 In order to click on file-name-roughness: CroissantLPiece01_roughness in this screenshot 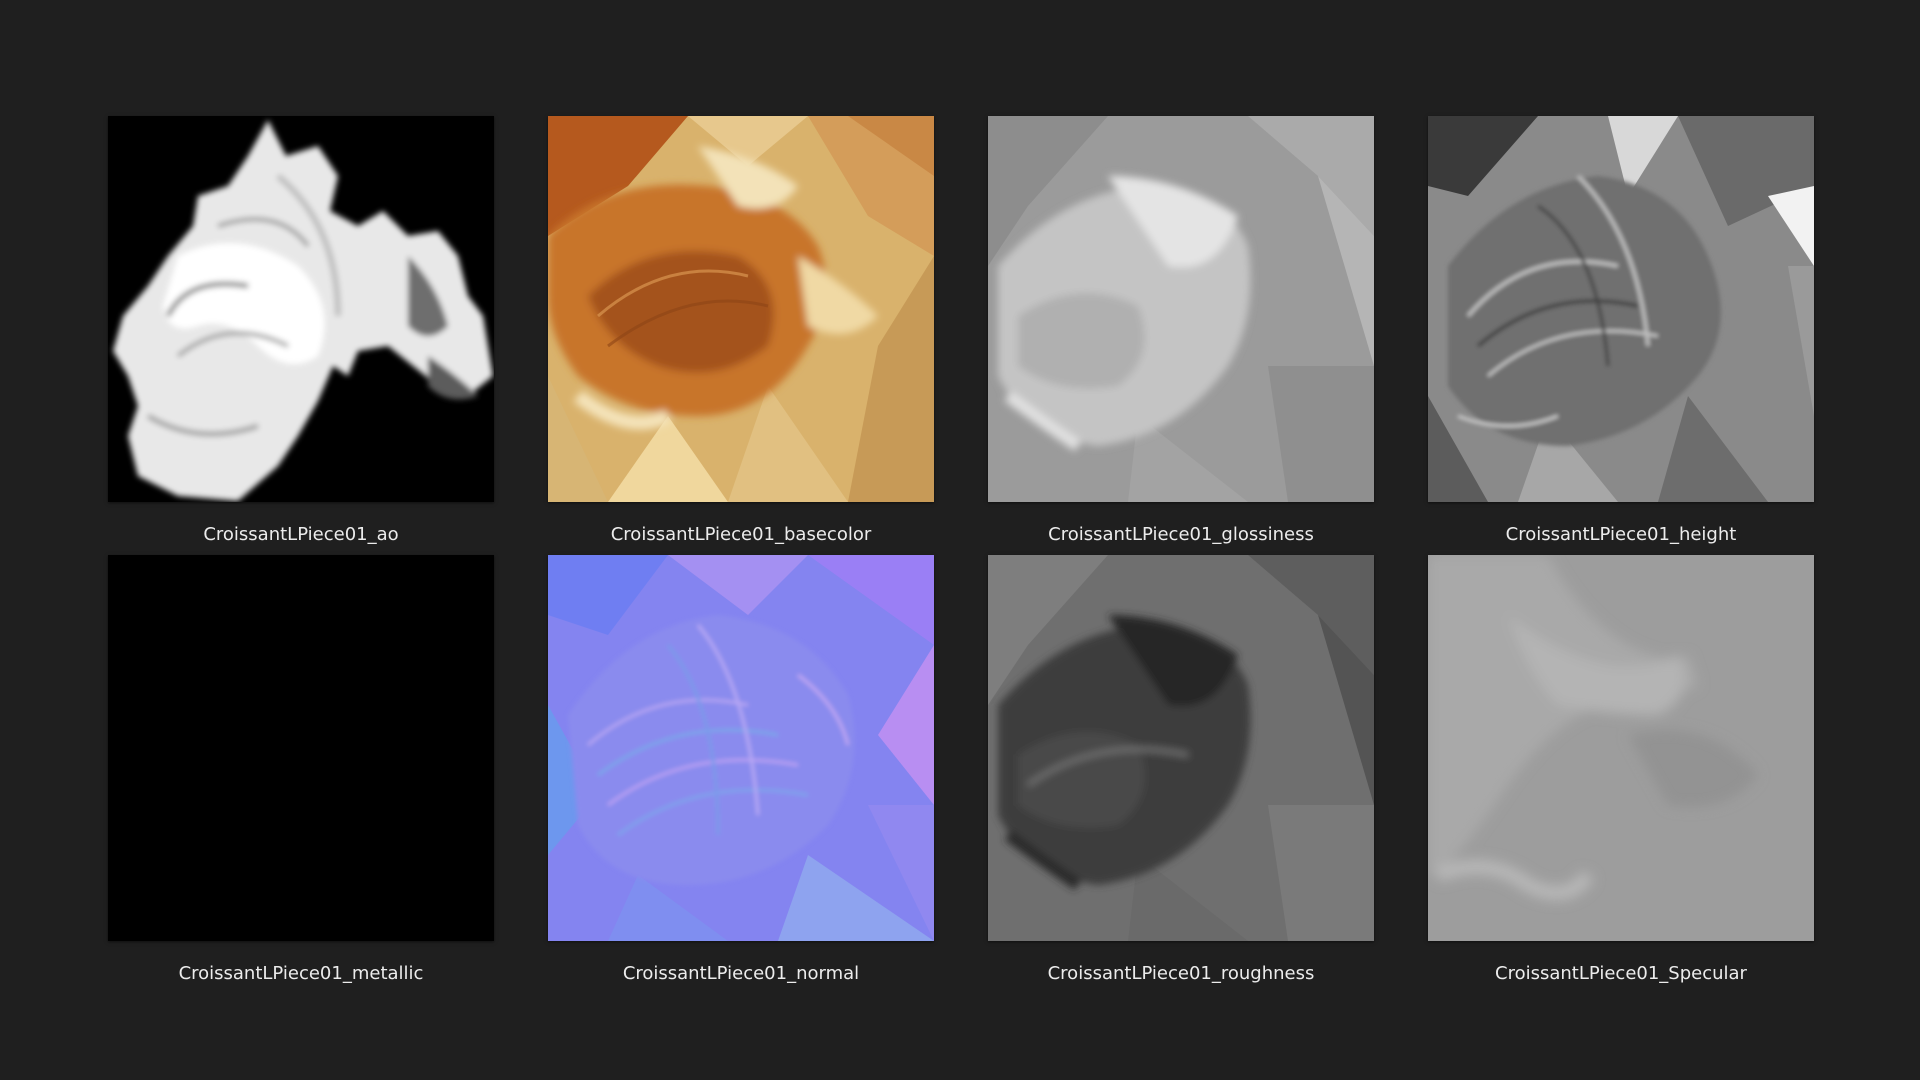, I will do `click(1181, 973)`.